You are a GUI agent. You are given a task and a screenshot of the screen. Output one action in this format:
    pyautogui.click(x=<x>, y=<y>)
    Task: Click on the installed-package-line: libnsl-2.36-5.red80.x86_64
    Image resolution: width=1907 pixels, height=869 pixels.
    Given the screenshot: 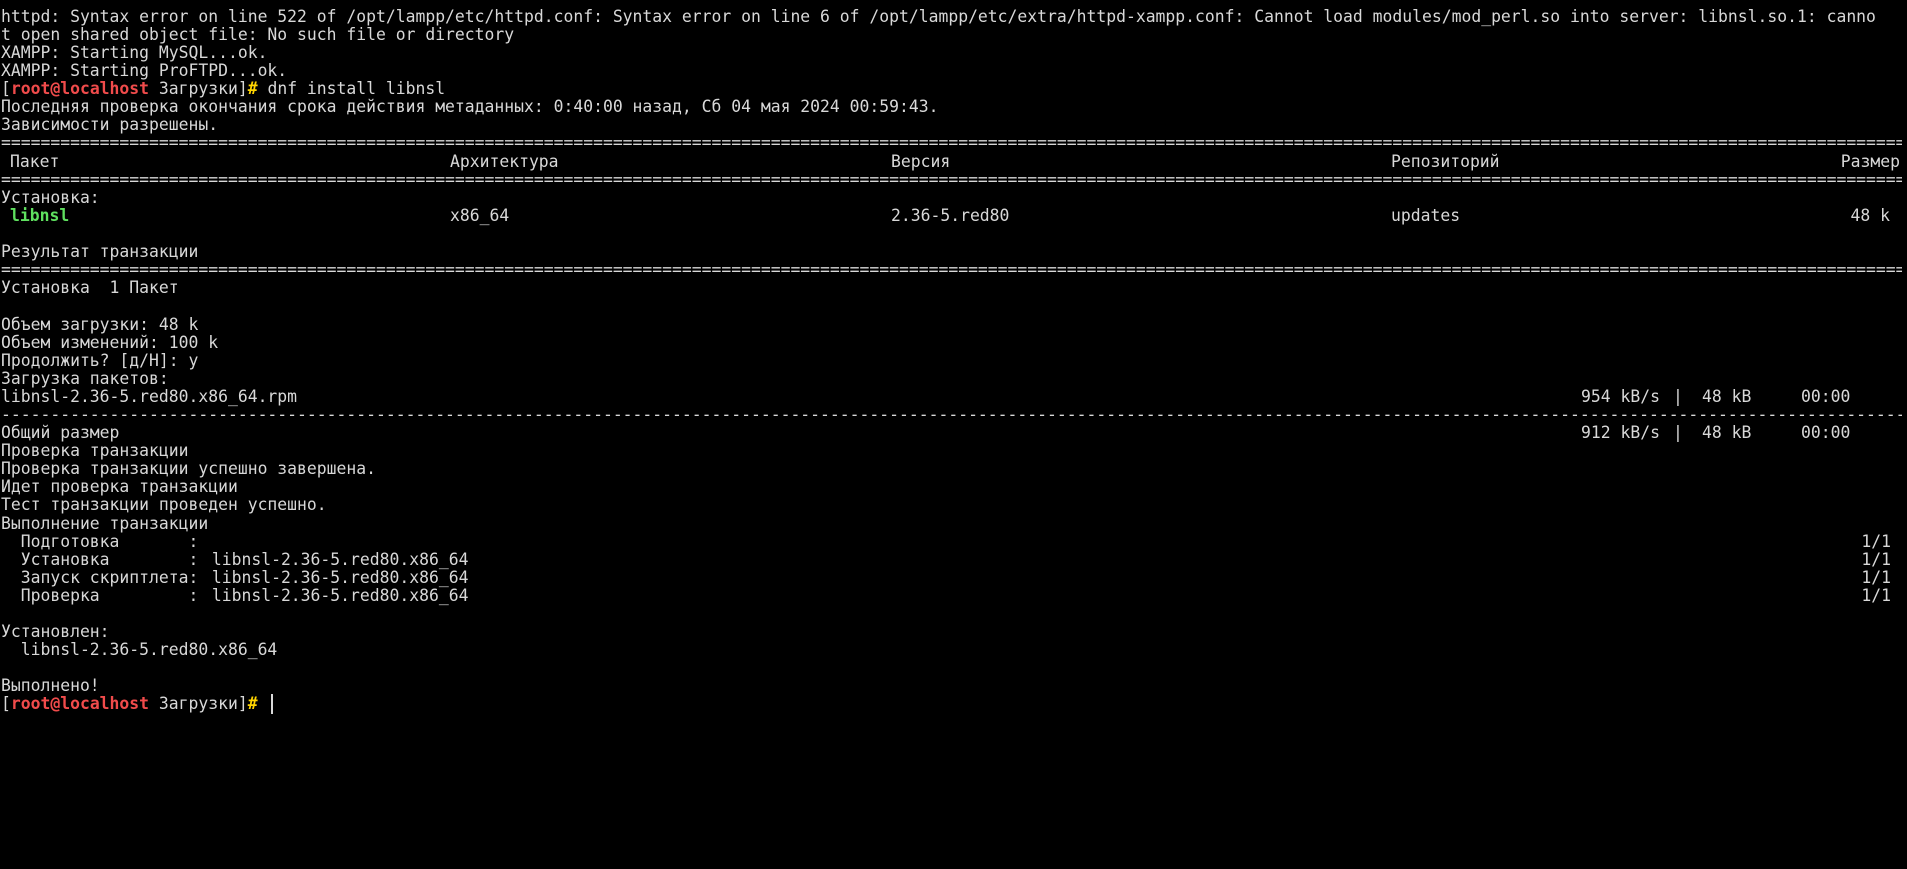 What is the action you would take?
    pyautogui.click(x=139, y=649)
    